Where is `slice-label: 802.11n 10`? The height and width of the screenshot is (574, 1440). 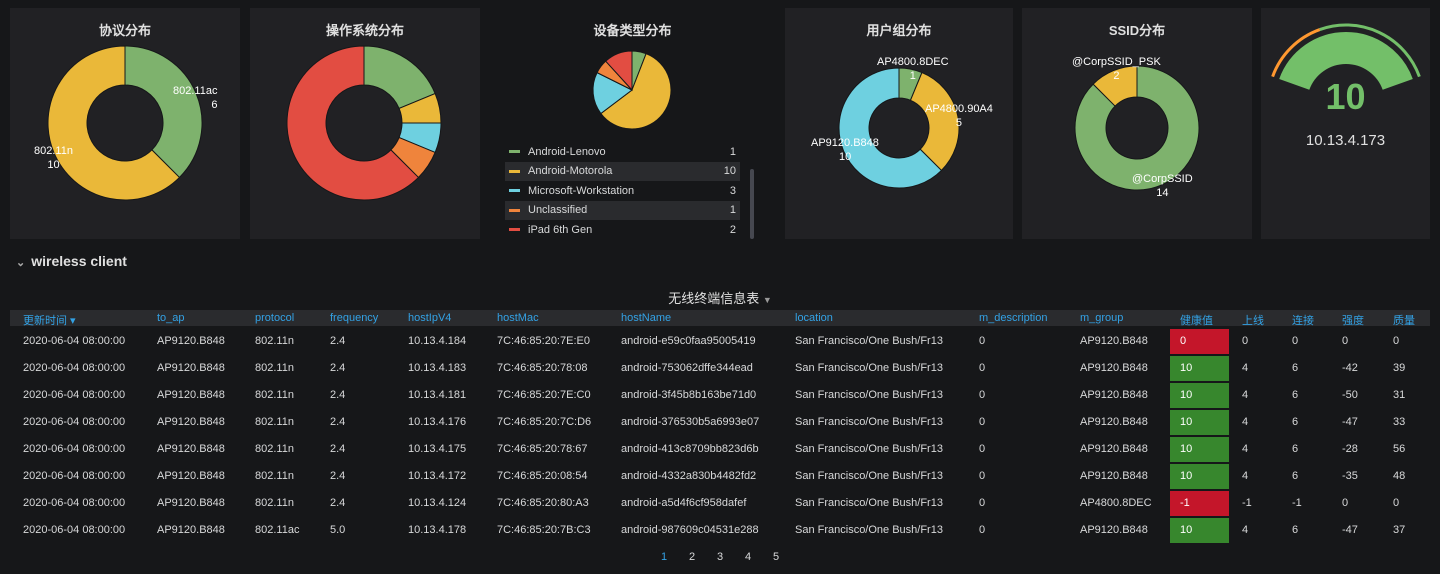 slice-label: 802.11n 10 is located at coordinates (53, 158).